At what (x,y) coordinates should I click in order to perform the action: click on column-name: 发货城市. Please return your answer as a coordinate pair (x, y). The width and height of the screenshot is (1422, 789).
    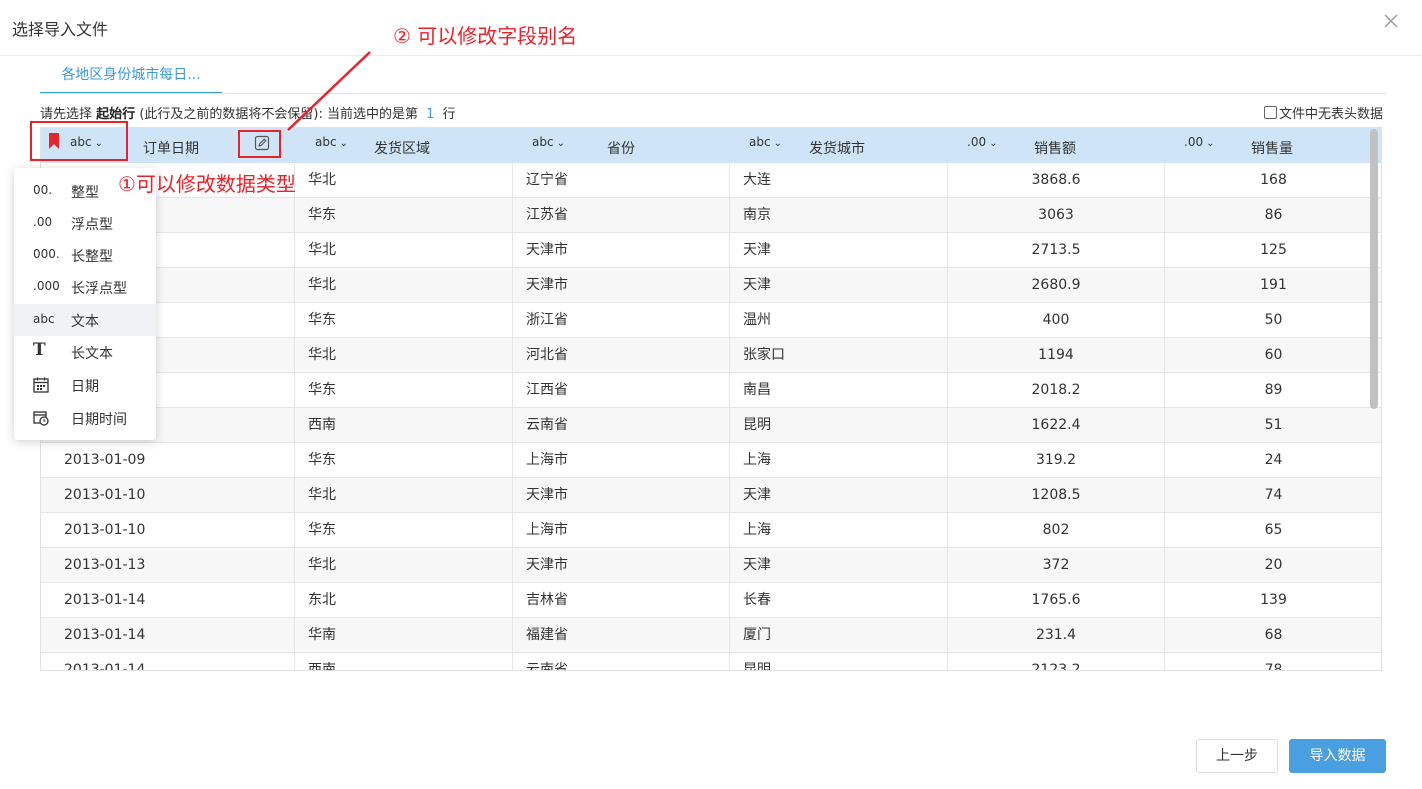
    Looking at the image, I should click on (837, 148).